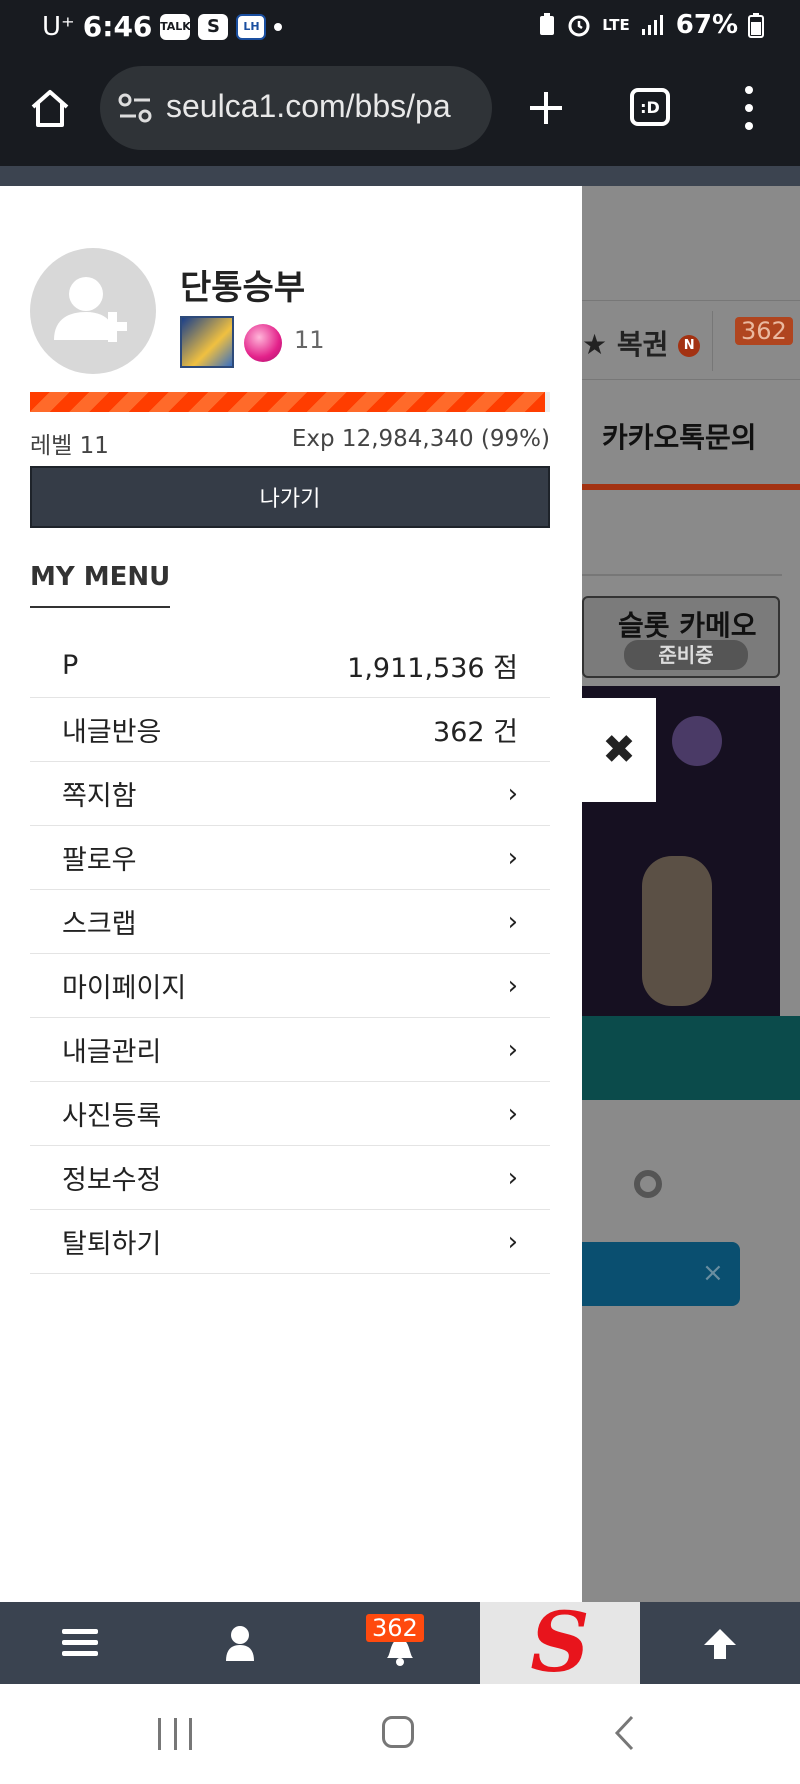  Describe the element at coordinates (117, 26) in the screenshot. I see `clock: 6:46` at that location.